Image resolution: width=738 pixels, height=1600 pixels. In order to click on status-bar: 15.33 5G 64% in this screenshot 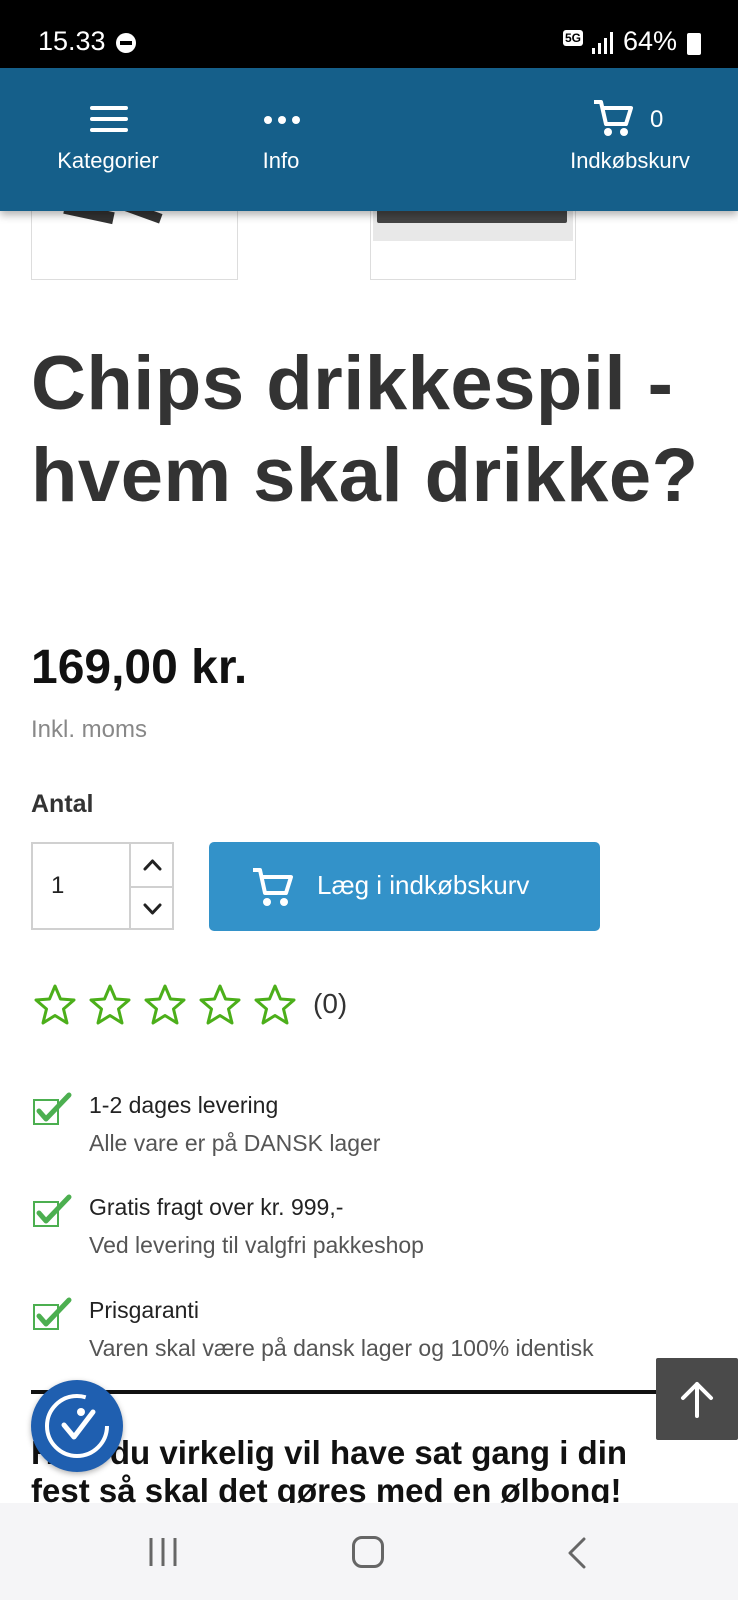, I will do `click(369, 34)`.